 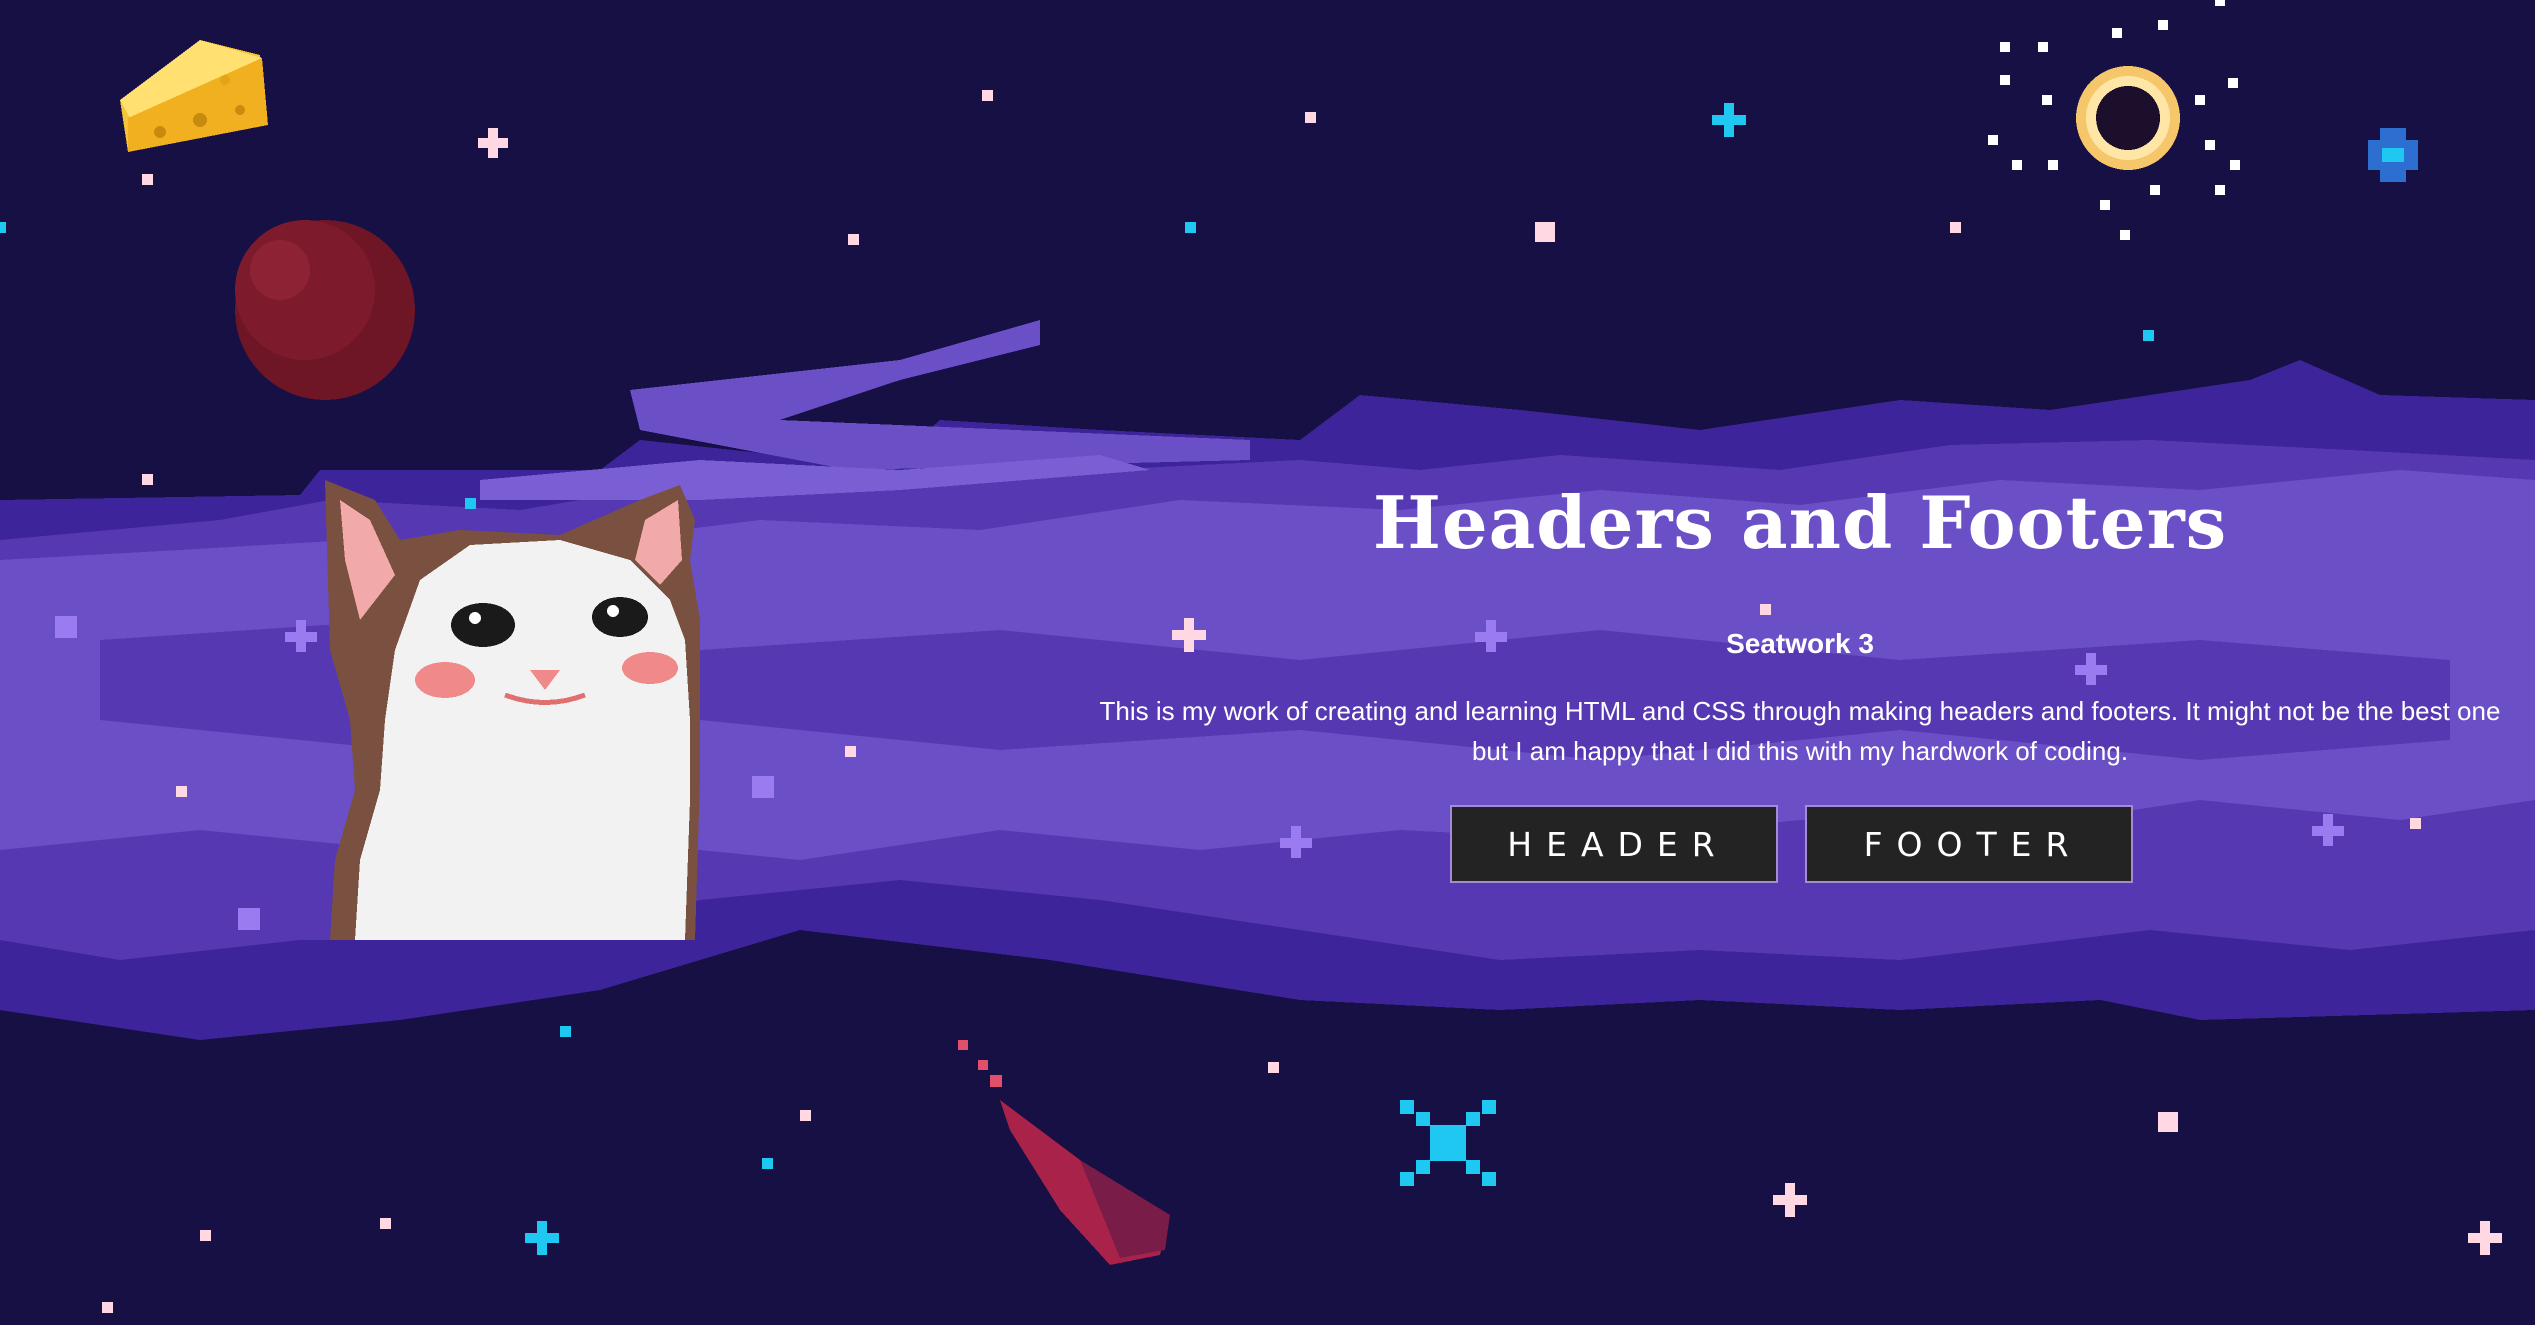 I want to click on footer-button: FOOTER, so click(x=1969, y=844).